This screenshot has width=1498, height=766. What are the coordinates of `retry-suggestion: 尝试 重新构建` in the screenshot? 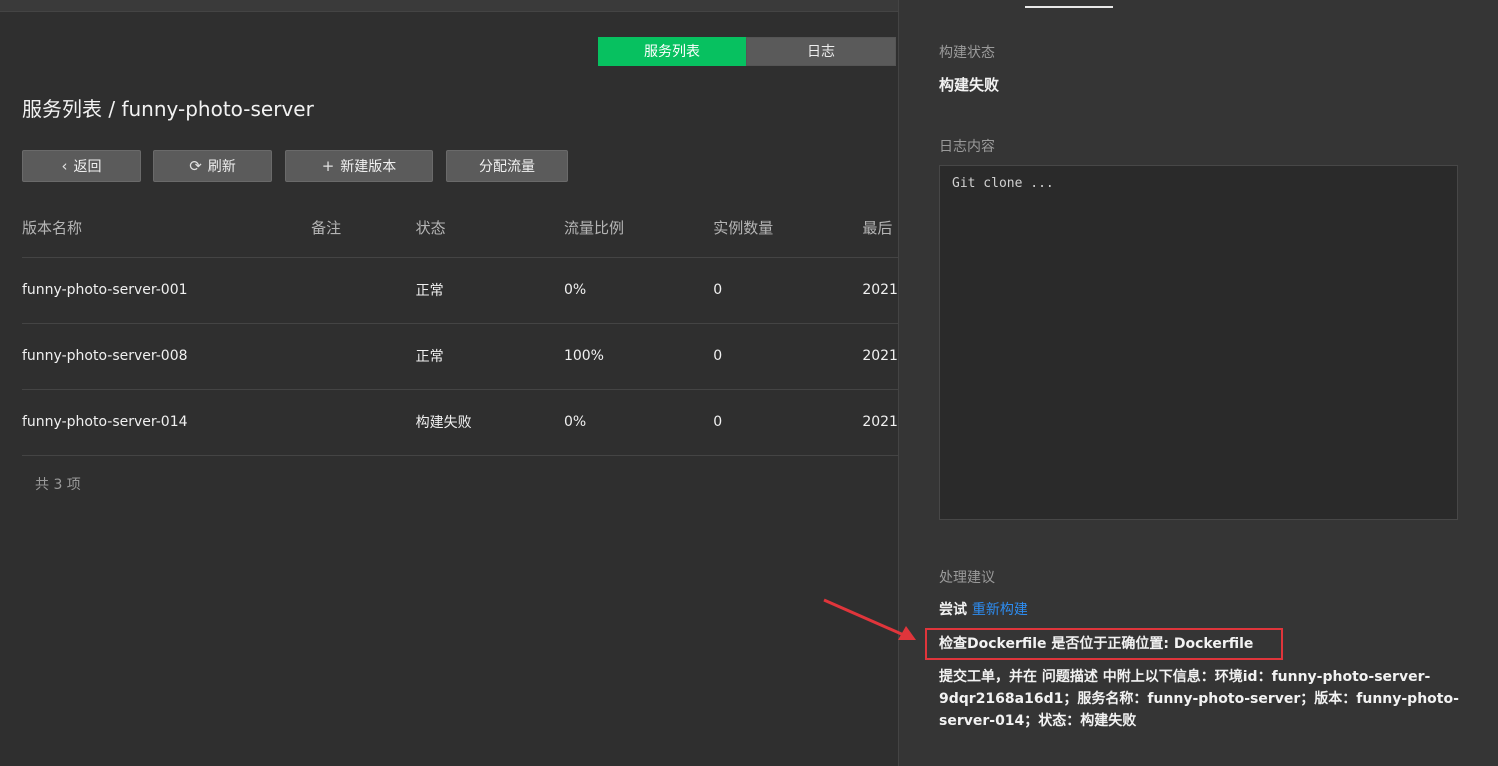 It's located at (983, 609).